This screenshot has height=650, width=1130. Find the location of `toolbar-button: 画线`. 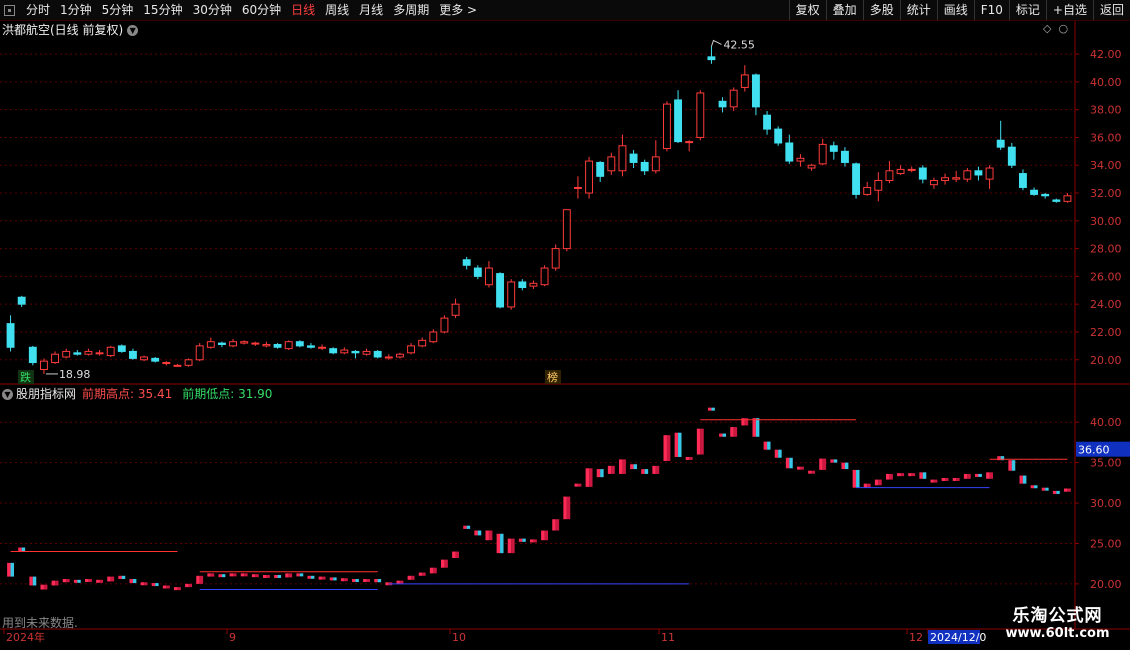

toolbar-button: 画线 is located at coordinates (955, 10).